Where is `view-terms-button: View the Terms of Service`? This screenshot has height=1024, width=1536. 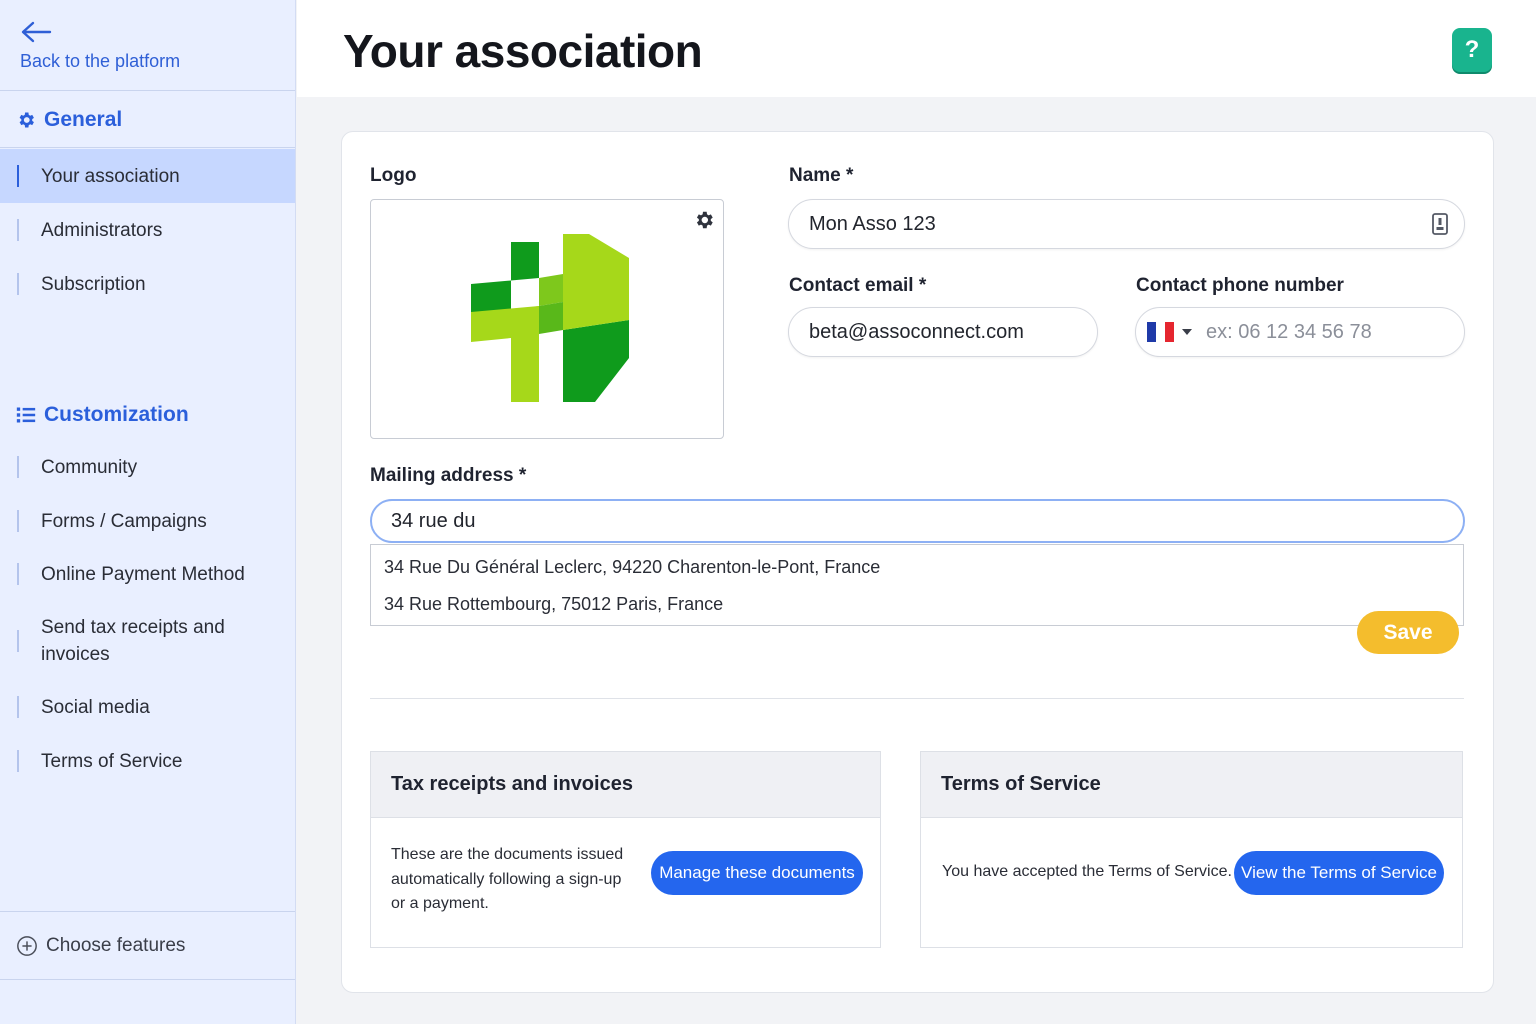 view-terms-button: View the Terms of Service is located at coordinates (1339, 873).